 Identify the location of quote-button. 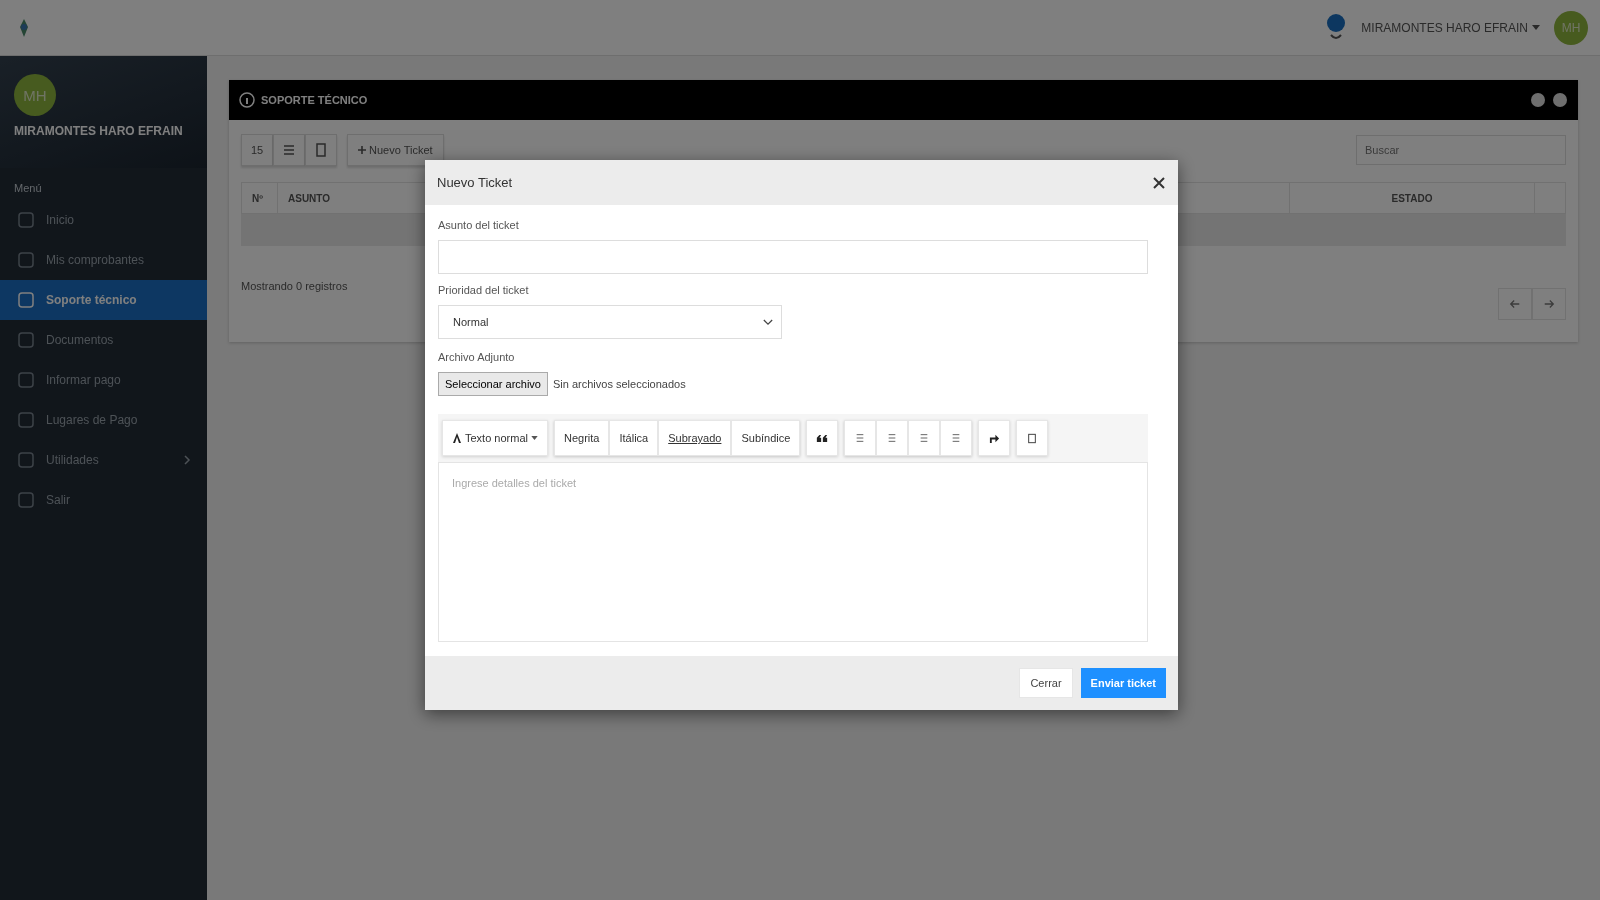
(822, 438).